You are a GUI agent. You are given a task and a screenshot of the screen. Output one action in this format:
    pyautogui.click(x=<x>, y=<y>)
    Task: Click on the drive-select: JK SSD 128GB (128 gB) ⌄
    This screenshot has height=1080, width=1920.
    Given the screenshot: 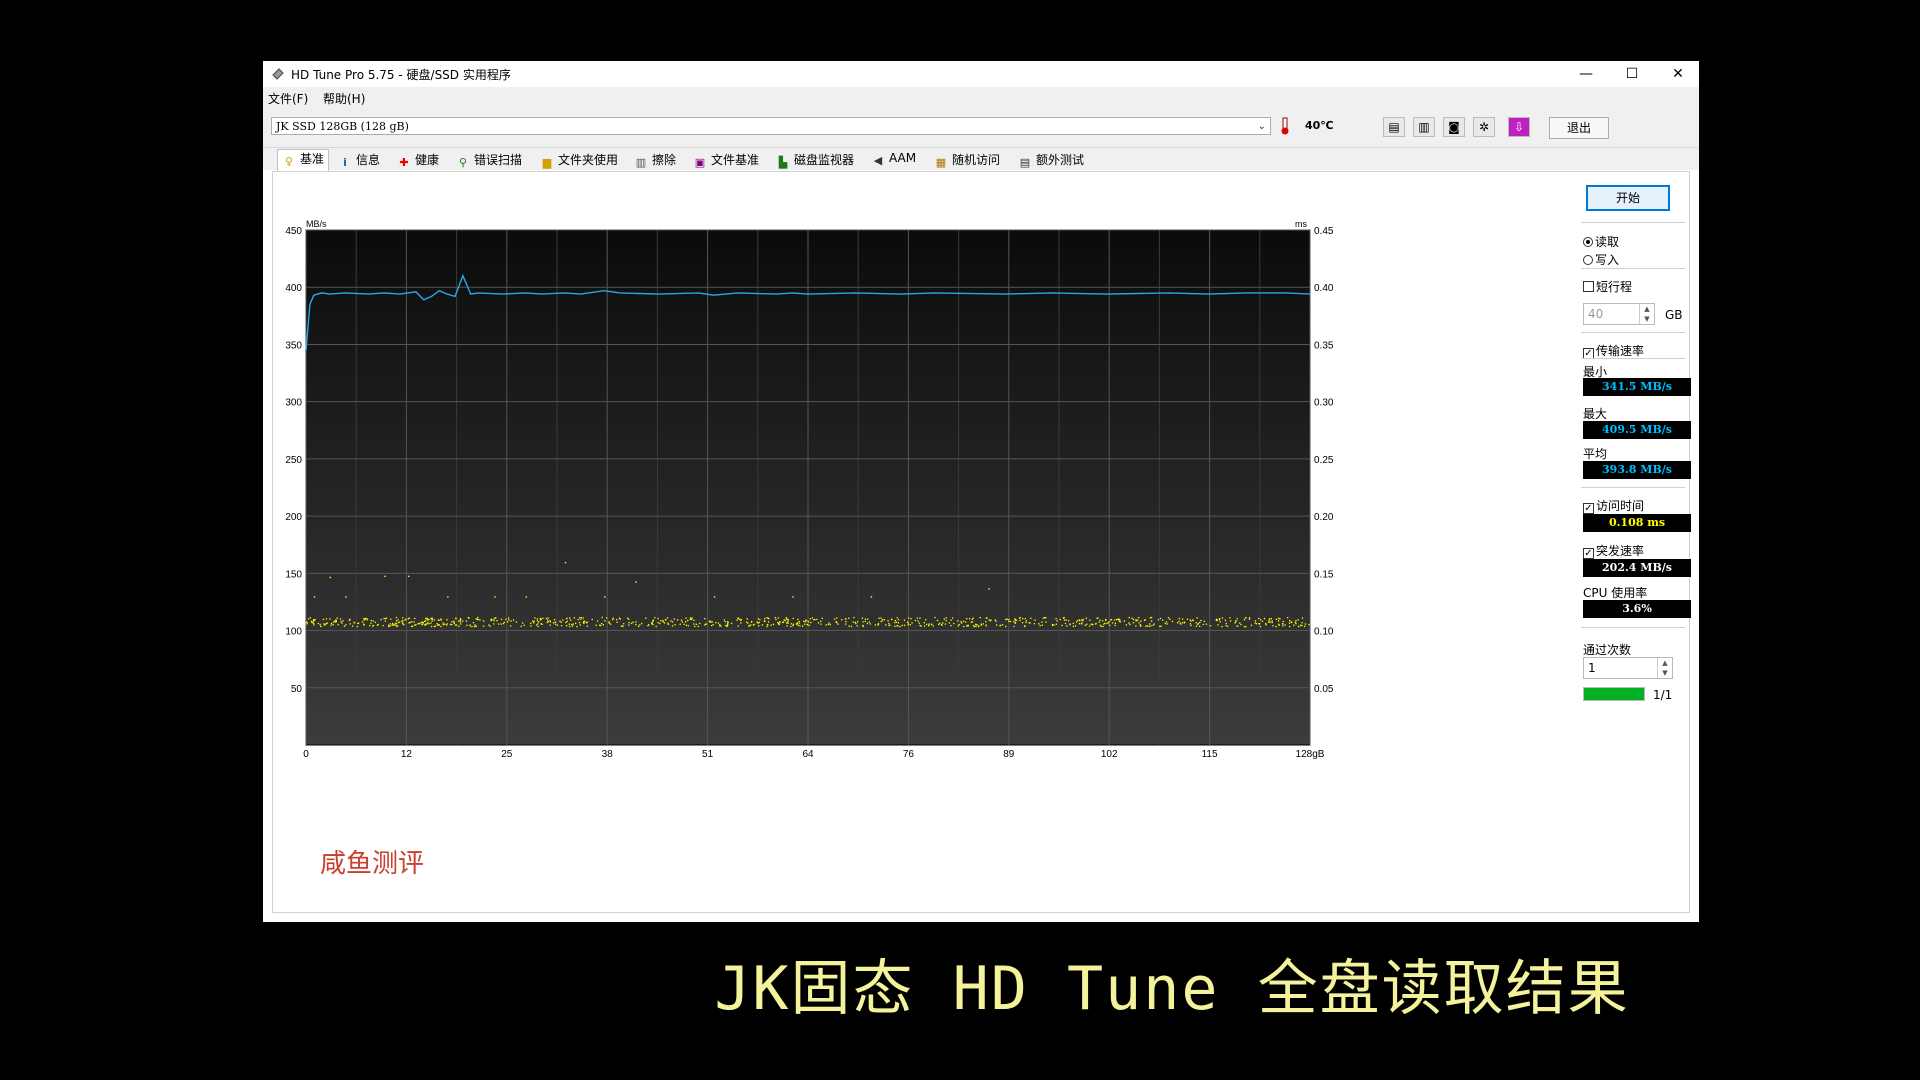 What is the action you would take?
    pyautogui.click(x=771, y=126)
    